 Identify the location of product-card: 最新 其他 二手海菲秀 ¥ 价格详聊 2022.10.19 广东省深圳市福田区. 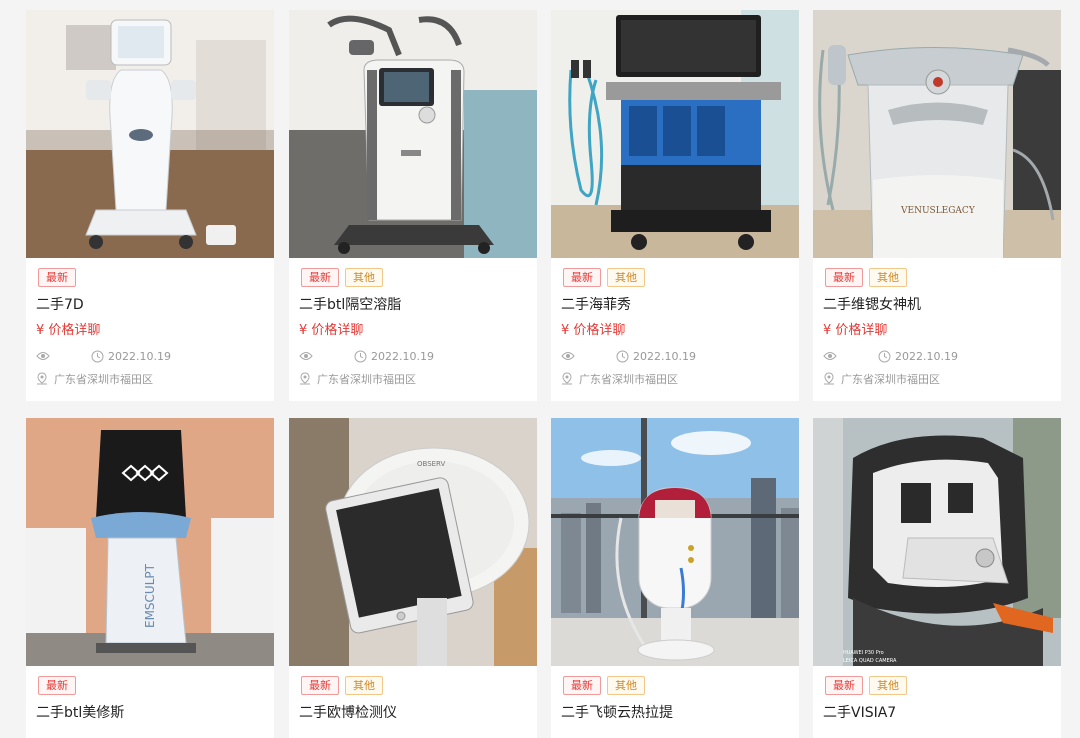
(675, 205).